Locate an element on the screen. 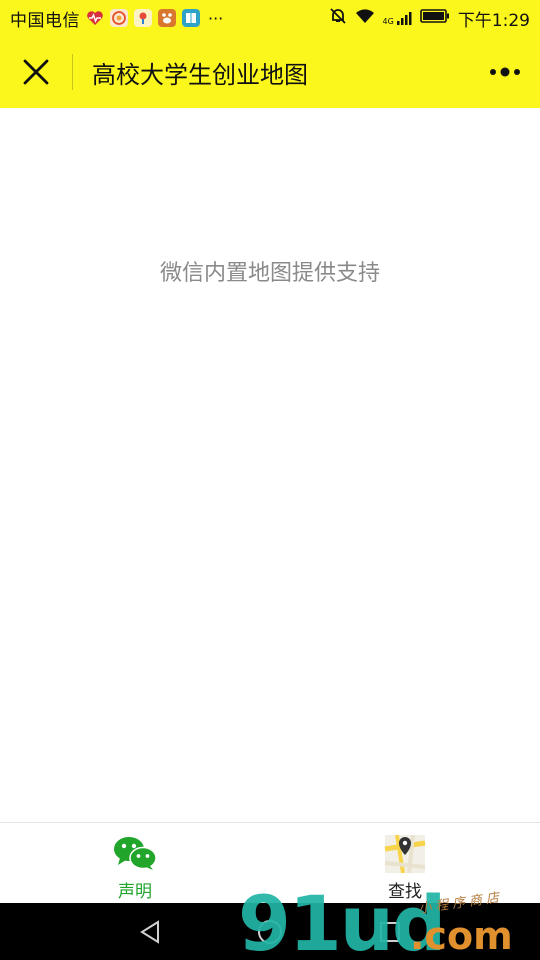 This screenshot has height=960, width=540. tab-search-label: 查找 is located at coordinates (405, 892).